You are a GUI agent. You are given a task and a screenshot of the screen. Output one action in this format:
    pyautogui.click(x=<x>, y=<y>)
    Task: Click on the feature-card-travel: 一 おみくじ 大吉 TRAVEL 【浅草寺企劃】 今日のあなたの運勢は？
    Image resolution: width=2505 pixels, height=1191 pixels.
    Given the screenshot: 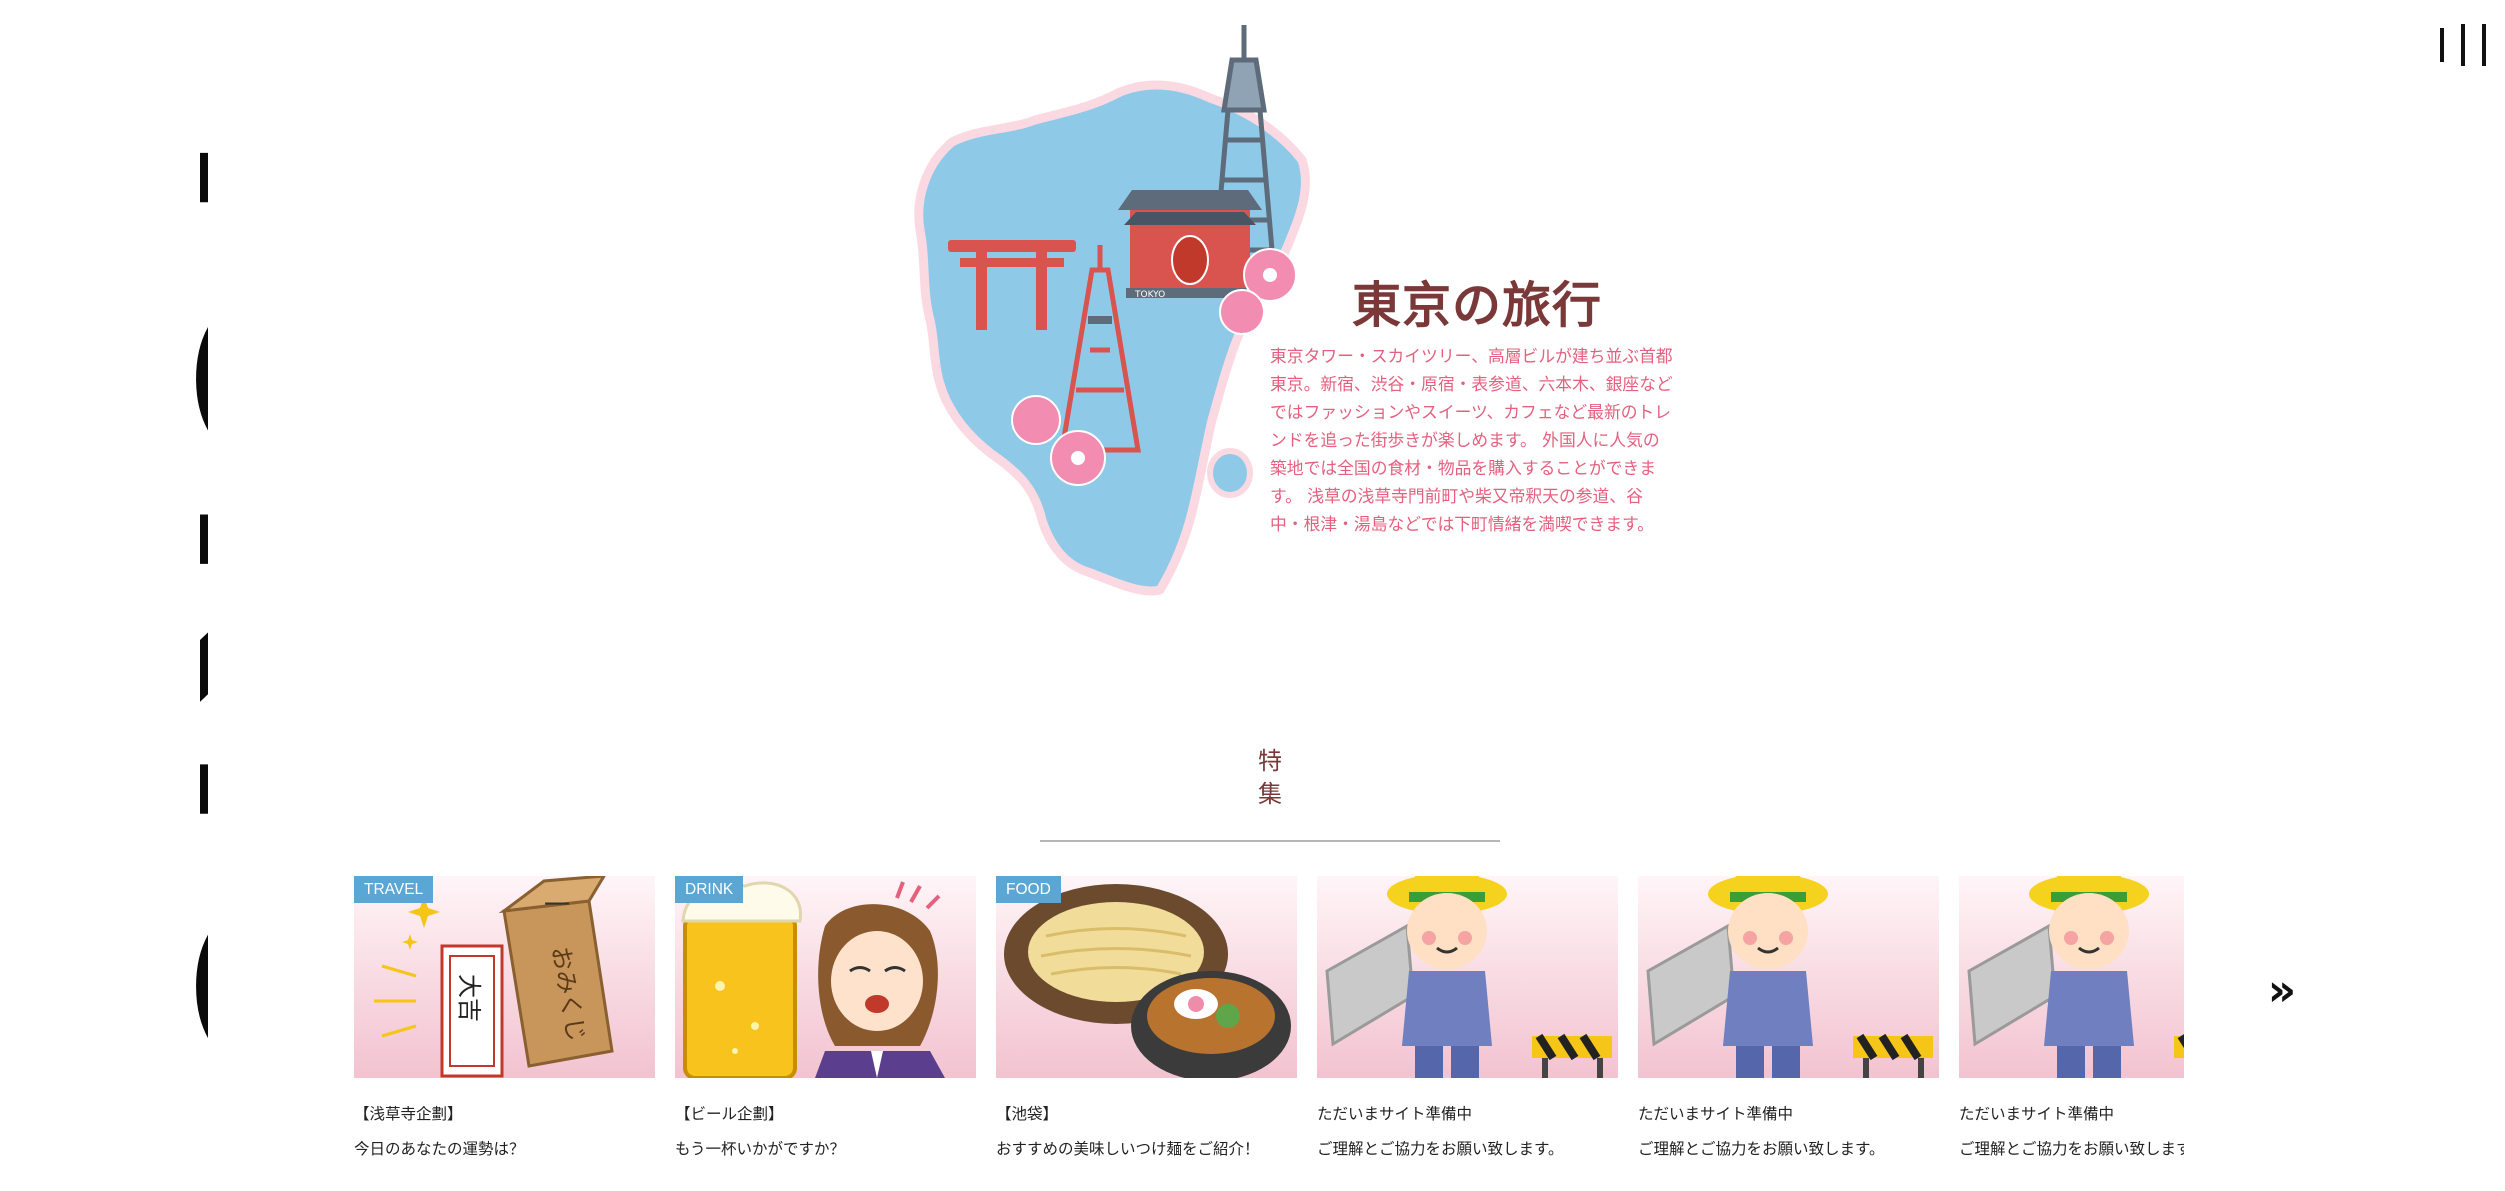 What is the action you would take?
    pyautogui.click(x=504, y=1017)
    